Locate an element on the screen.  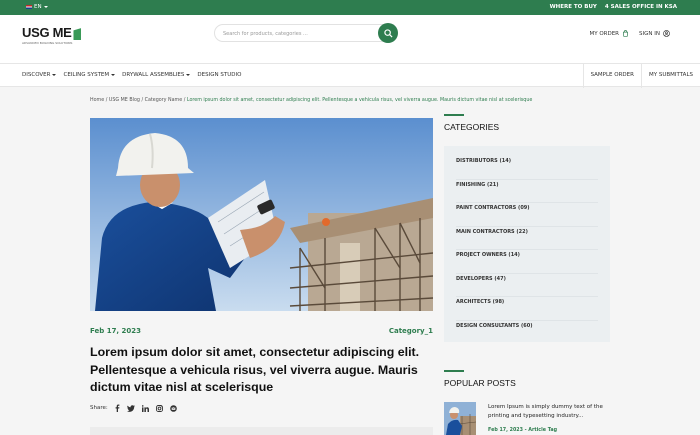
cart-icon is located at coordinates (625, 33).